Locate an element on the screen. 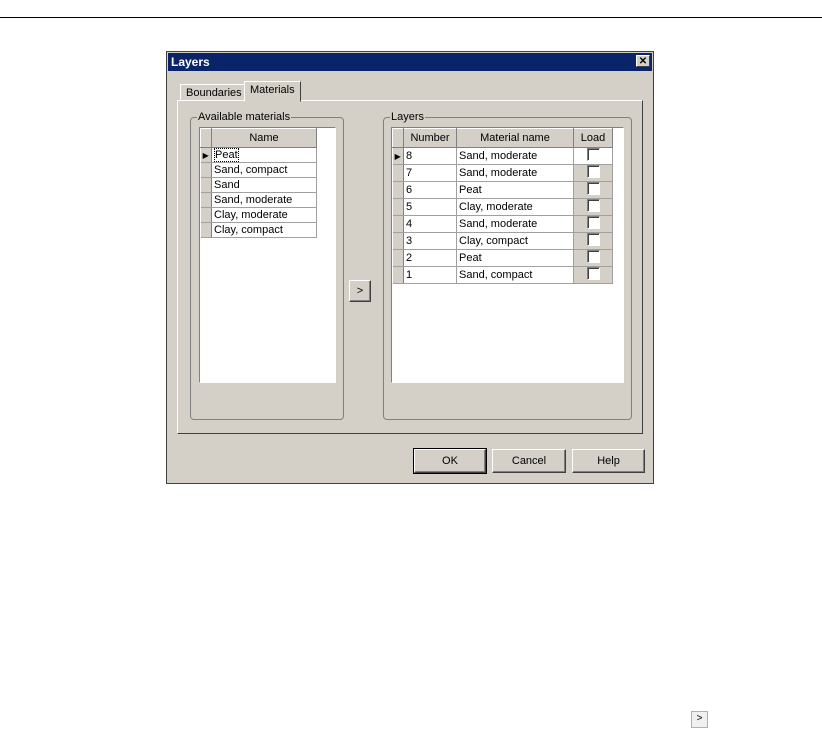  tab-boundaries: Boundaries is located at coordinates (214, 92).